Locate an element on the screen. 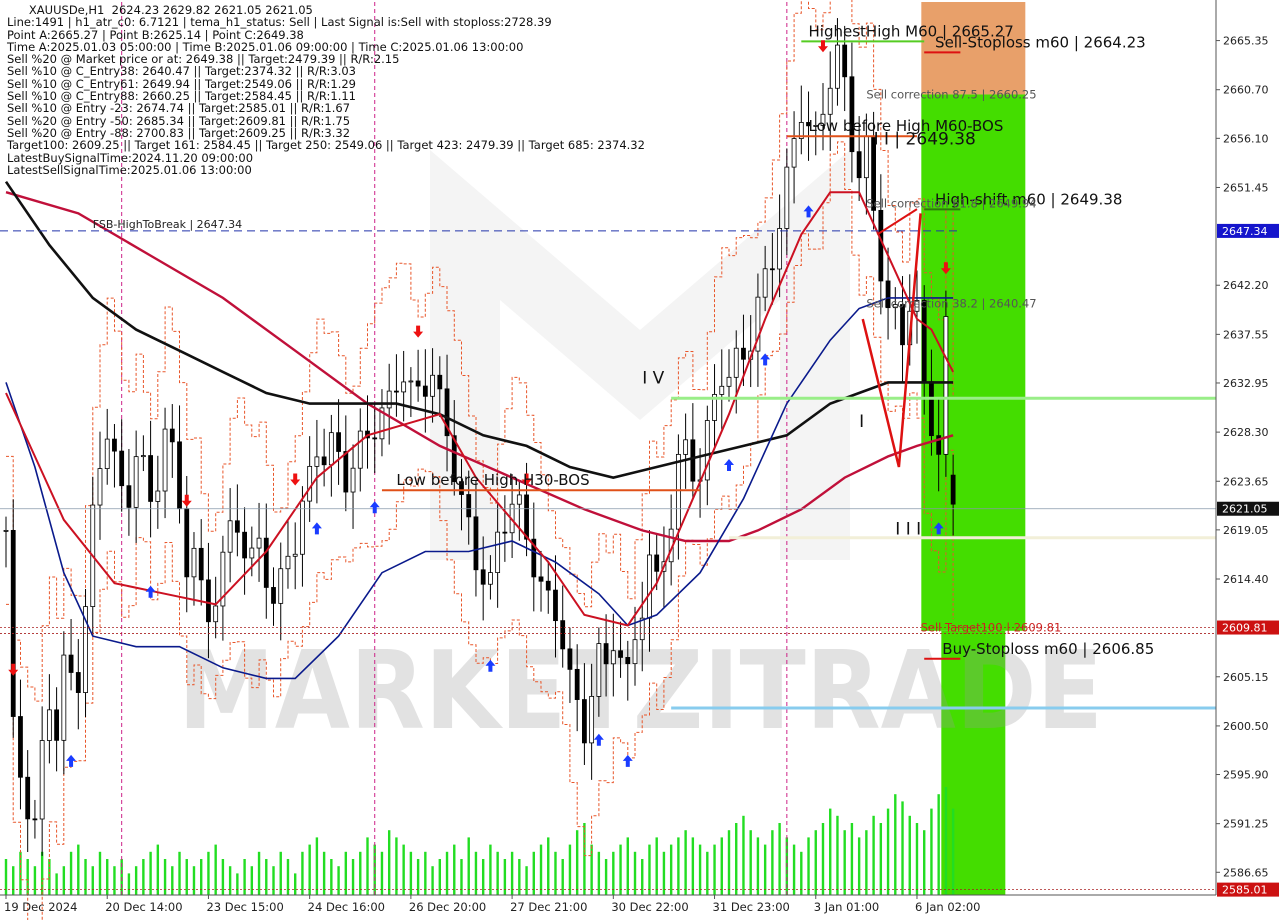 This screenshot has width=1280, height=920. price-tick-label: 2591.25 is located at coordinates (1246, 824).